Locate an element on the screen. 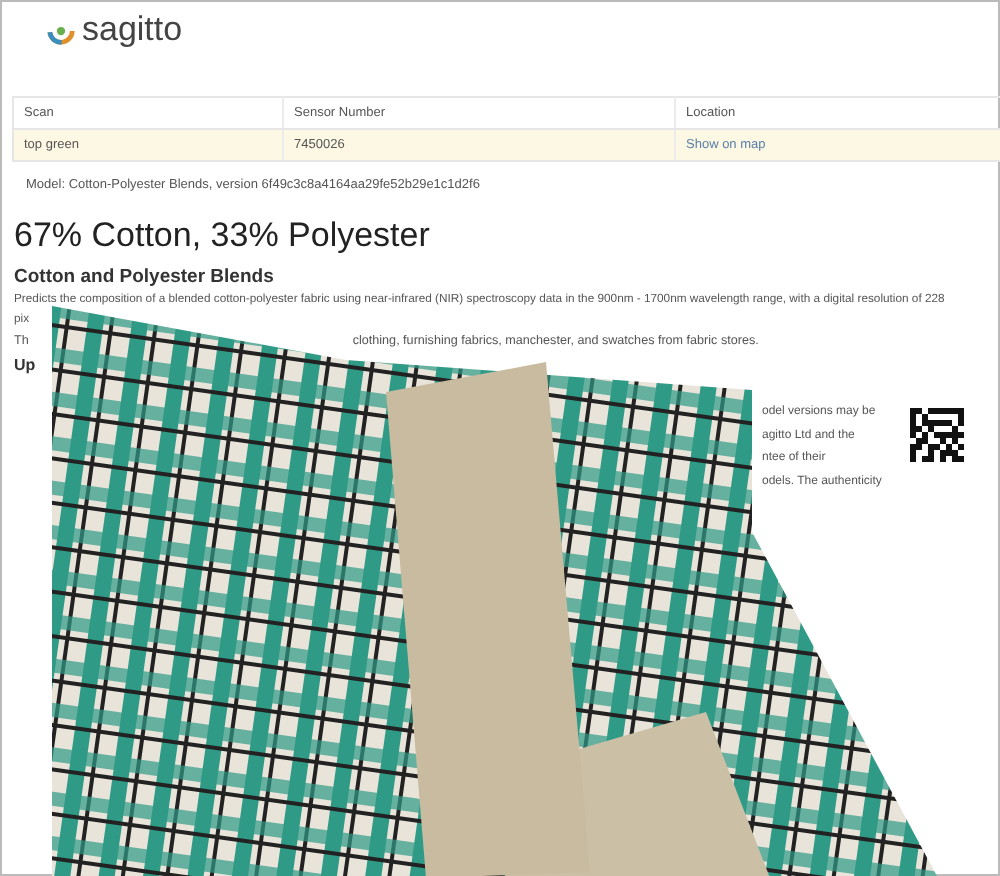 The height and width of the screenshot is (876, 1000). logo-text: sagitto is located at coordinates (132, 30).